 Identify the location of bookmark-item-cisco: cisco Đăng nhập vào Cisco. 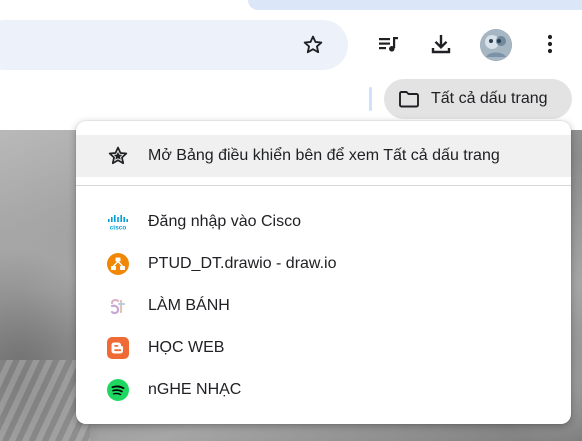
(323, 222).